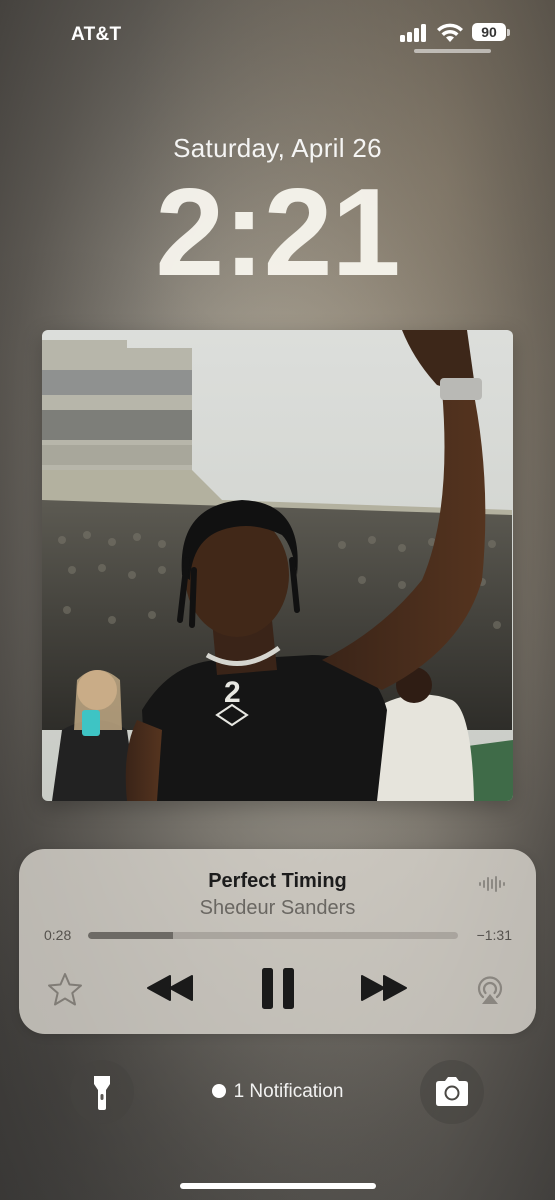 This screenshot has width=555, height=1200. Describe the element at coordinates (489, 32) in the screenshot. I see `battery-indicator: 90` at that location.